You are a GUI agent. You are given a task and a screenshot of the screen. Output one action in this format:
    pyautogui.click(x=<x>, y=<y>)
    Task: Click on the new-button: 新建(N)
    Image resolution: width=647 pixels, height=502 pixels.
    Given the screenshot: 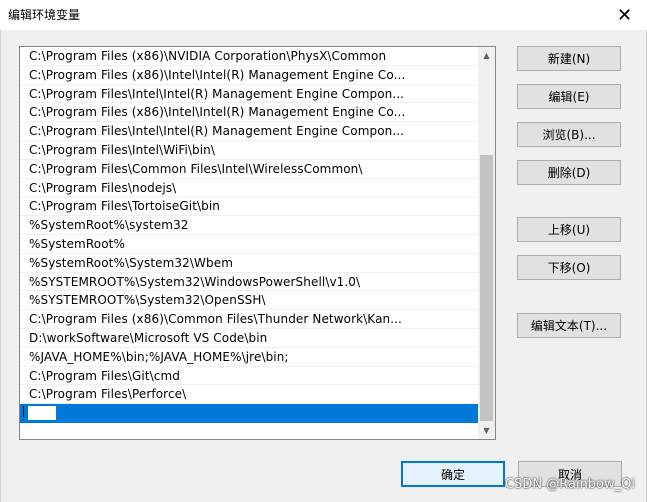 What is the action you would take?
    pyautogui.click(x=569, y=58)
    